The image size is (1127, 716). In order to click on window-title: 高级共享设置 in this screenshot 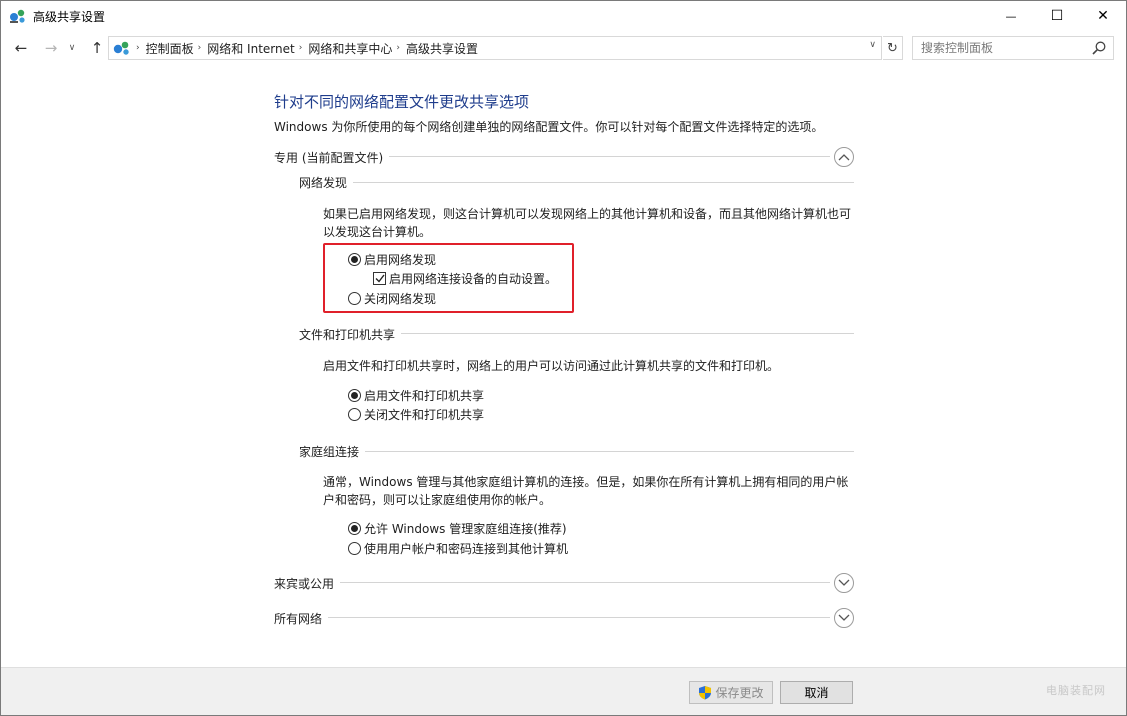, I will do `click(69, 17)`.